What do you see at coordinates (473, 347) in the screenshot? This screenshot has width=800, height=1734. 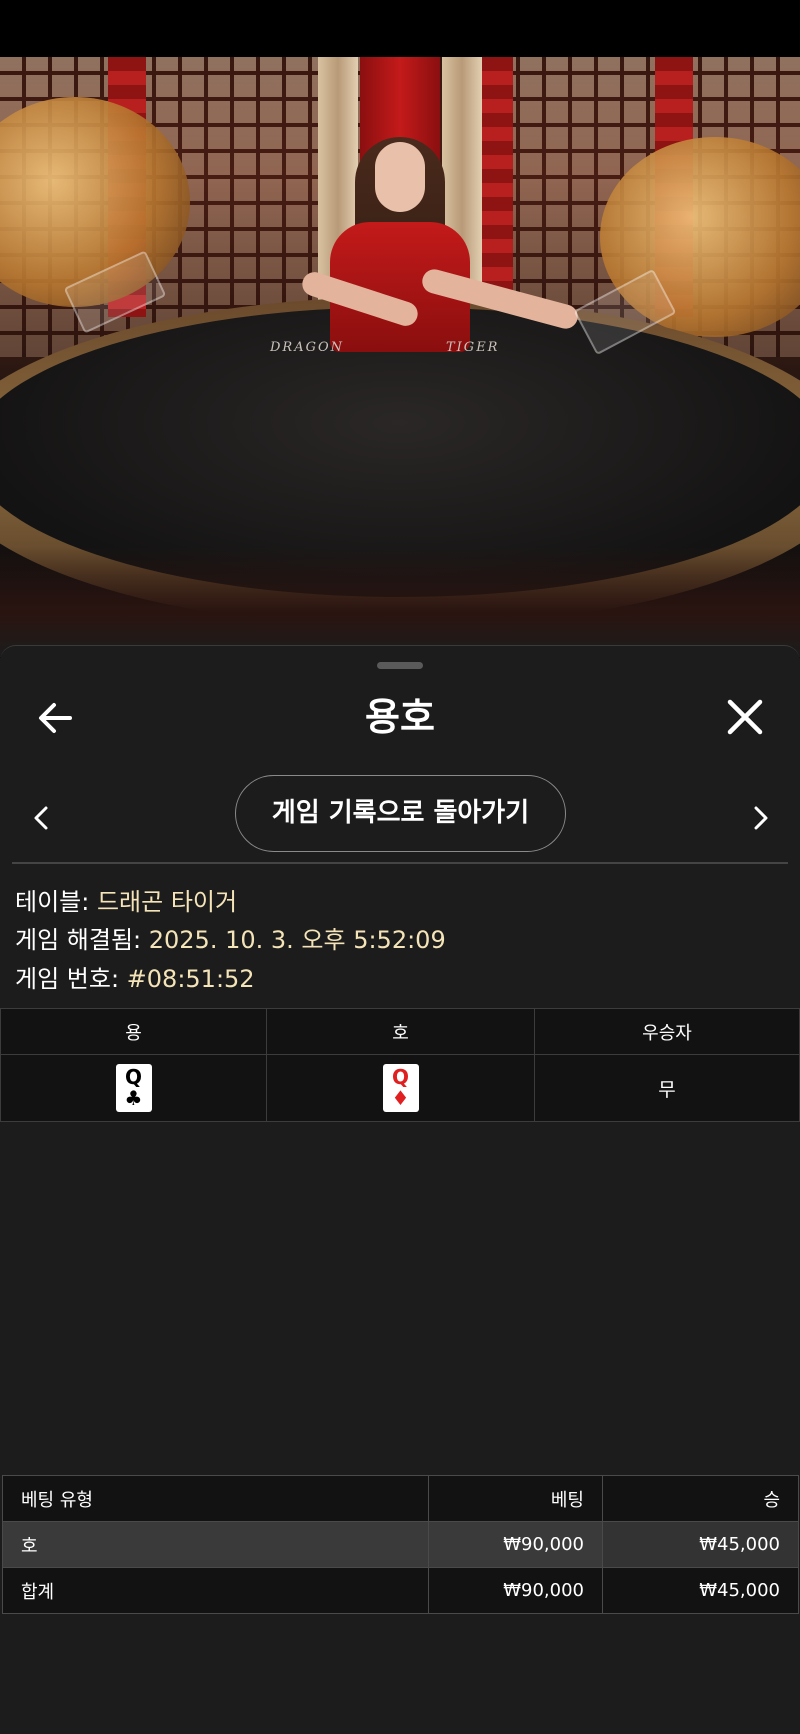 I see `table-label-tiger: TIGER` at bounding box center [473, 347].